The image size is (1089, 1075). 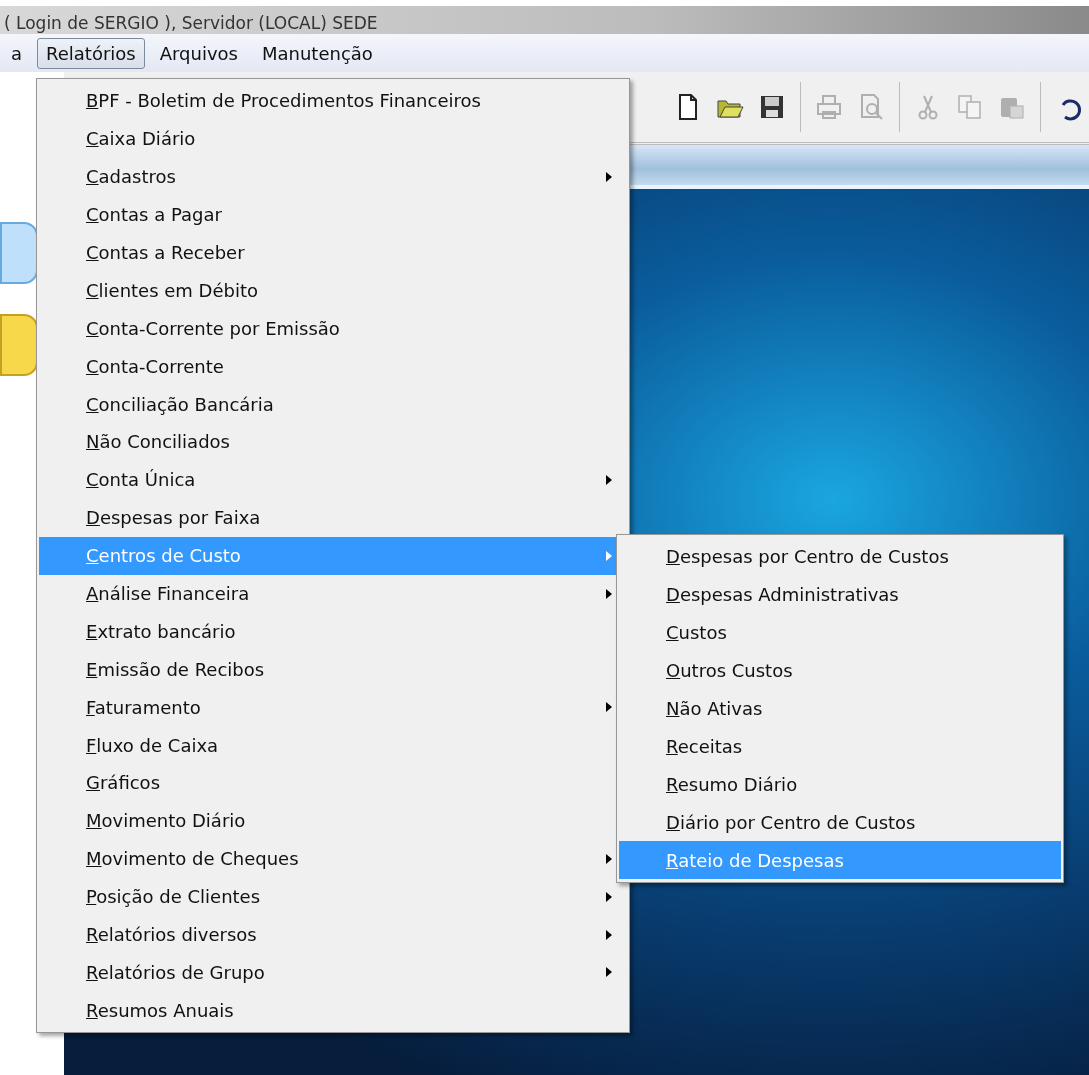 What do you see at coordinates (333, 442) in the screenshot?
I see `menu-item: Não Conciliados` at bounding box center [333, 442].